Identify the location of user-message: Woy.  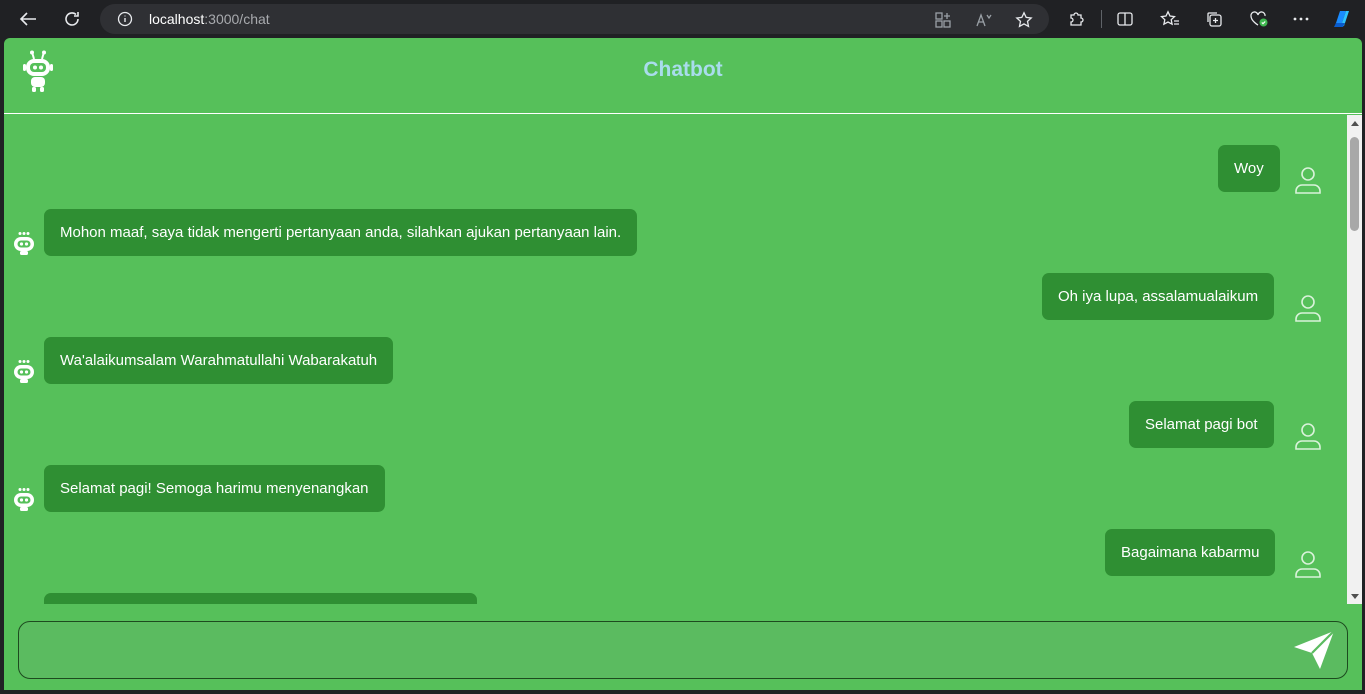
(1249, 168).